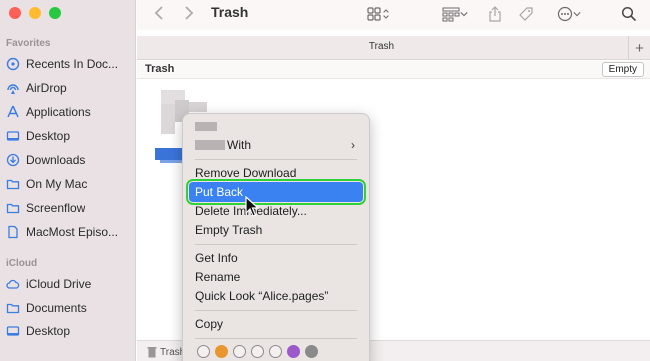 This screenshot has width=650, height=361. Describe the element at coordinates (58, 112) in the screenshot. I see `sidebar-item-label: Applications` at that location.